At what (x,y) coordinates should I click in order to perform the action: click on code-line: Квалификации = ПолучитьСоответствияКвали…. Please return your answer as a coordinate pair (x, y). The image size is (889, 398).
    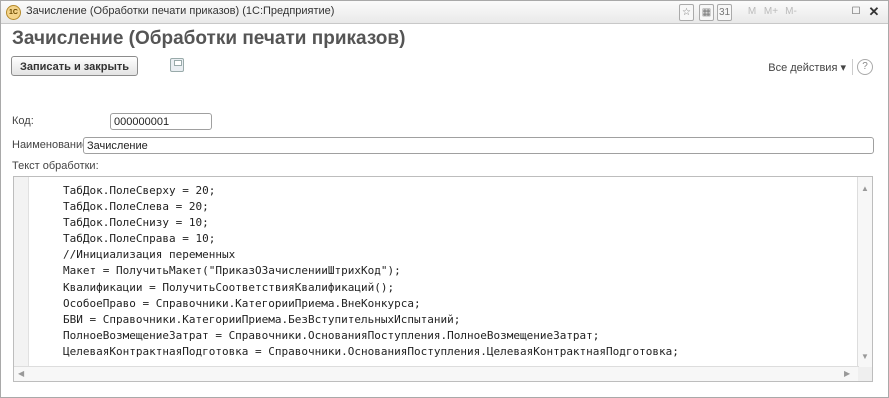
    Looking at the image, I should click on (229, 287).